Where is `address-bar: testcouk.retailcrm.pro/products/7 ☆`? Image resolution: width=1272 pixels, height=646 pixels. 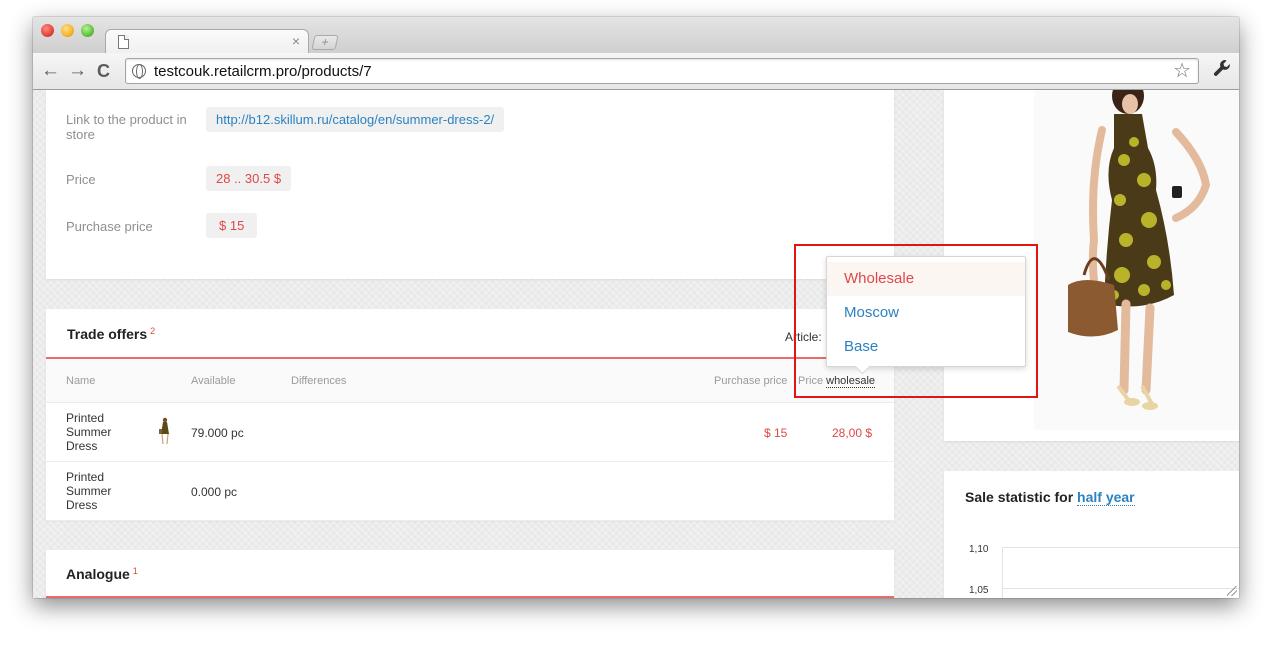 address-bar: testcouk.retailcrm.pro/products/7 ☆ is located at coordinates (662, 71).